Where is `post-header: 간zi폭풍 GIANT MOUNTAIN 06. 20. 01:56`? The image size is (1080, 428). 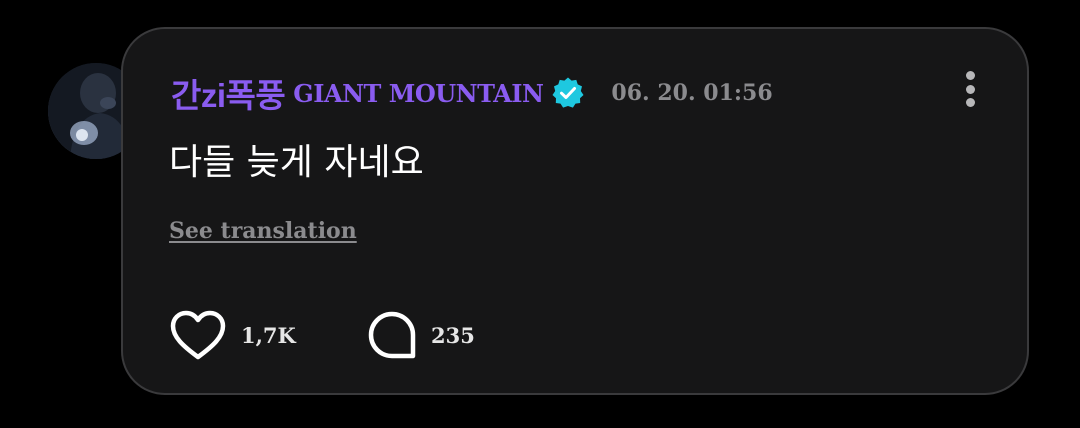
post-header: 간zi폭풍 GIANT MOUNTAIN 06. 20. 01:56 is located at coordinates (472, 93).